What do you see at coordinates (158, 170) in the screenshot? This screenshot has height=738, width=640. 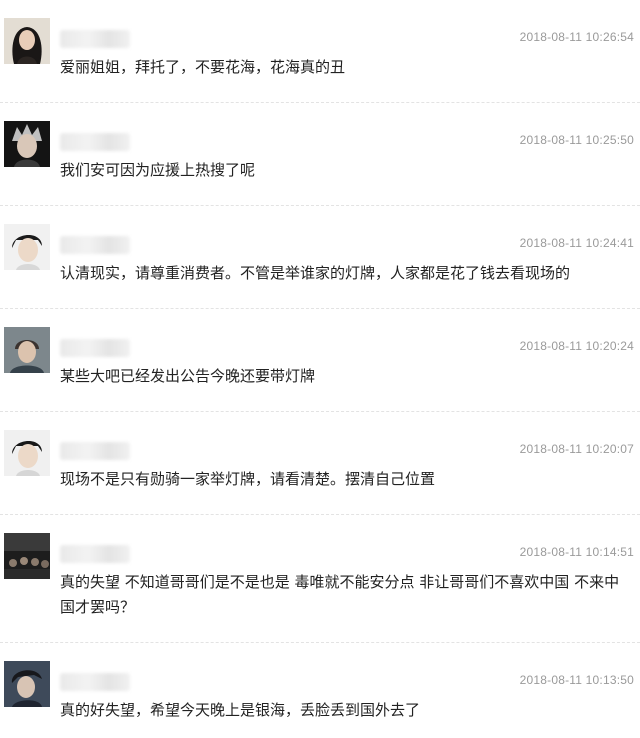 I see `comment-text: 我们安可因为应援上热搜了呢` at bounding box center [158, 170].